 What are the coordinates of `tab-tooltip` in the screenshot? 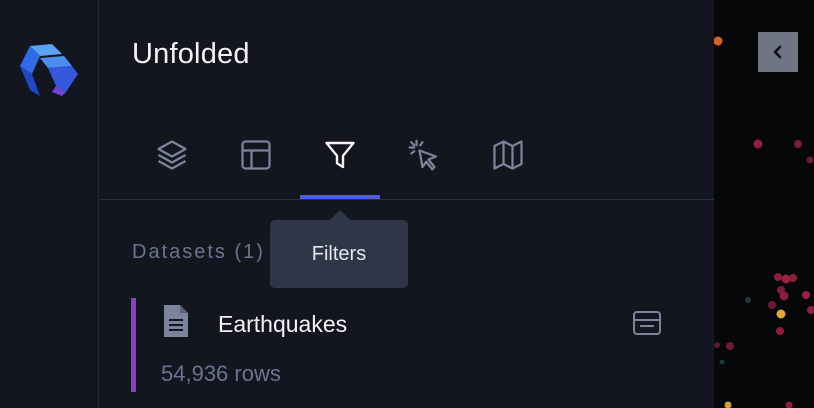 It's located at (424, 162).